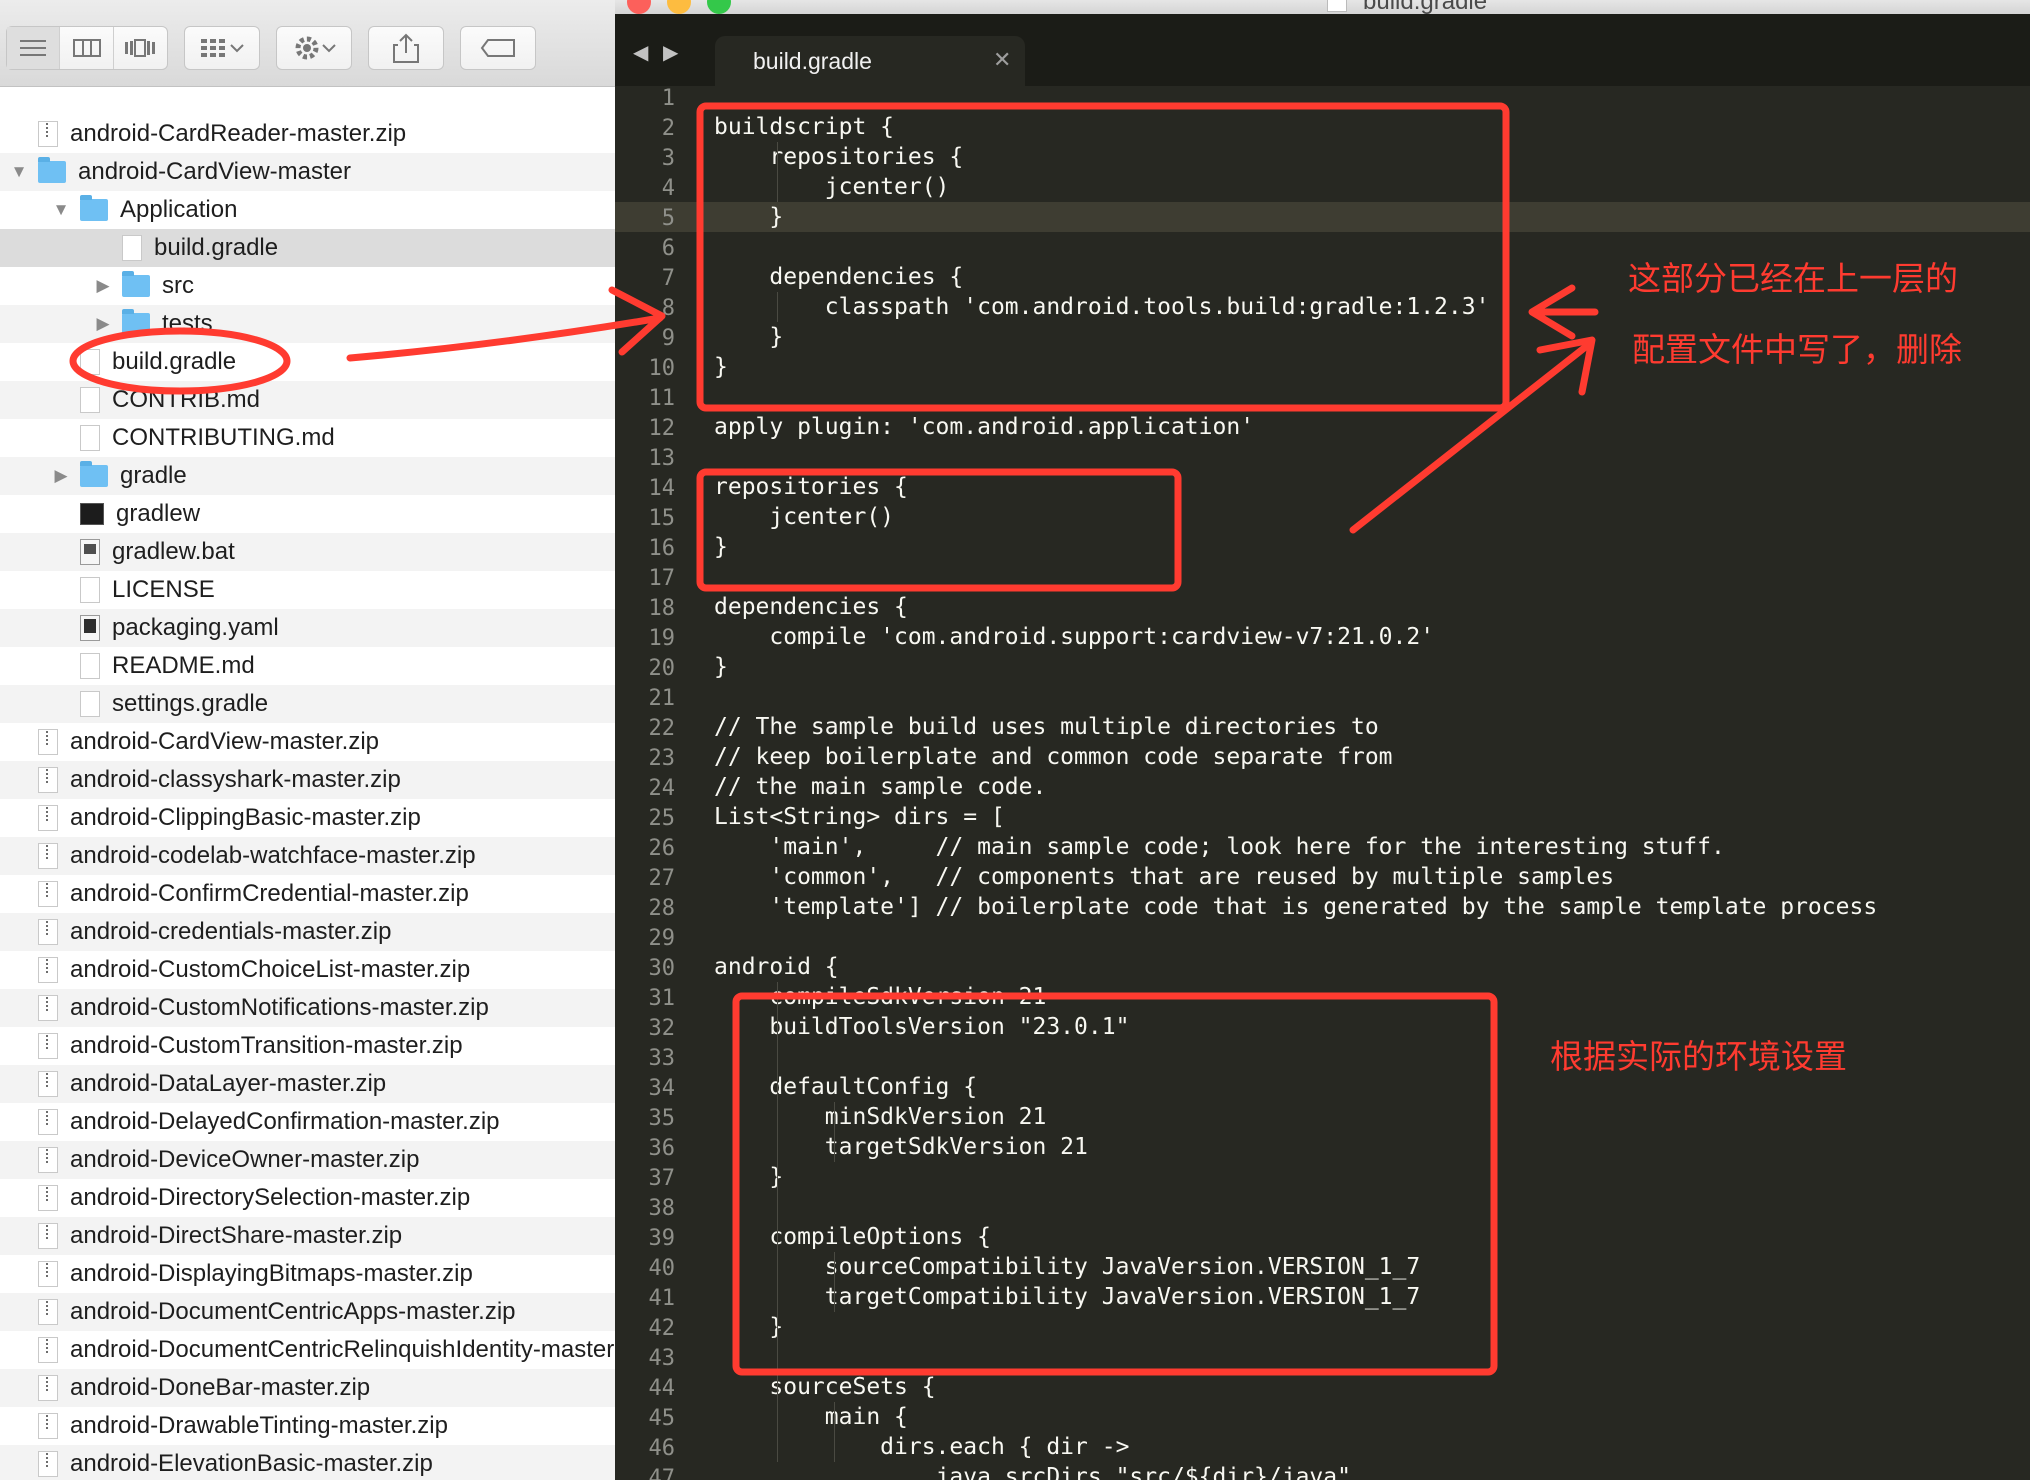  What do you see at coordinates (1698, 1056) in the screenshot?
I see `annotation-note-env: 根据实际的环境设置` at bounding box center [1698, 1056].